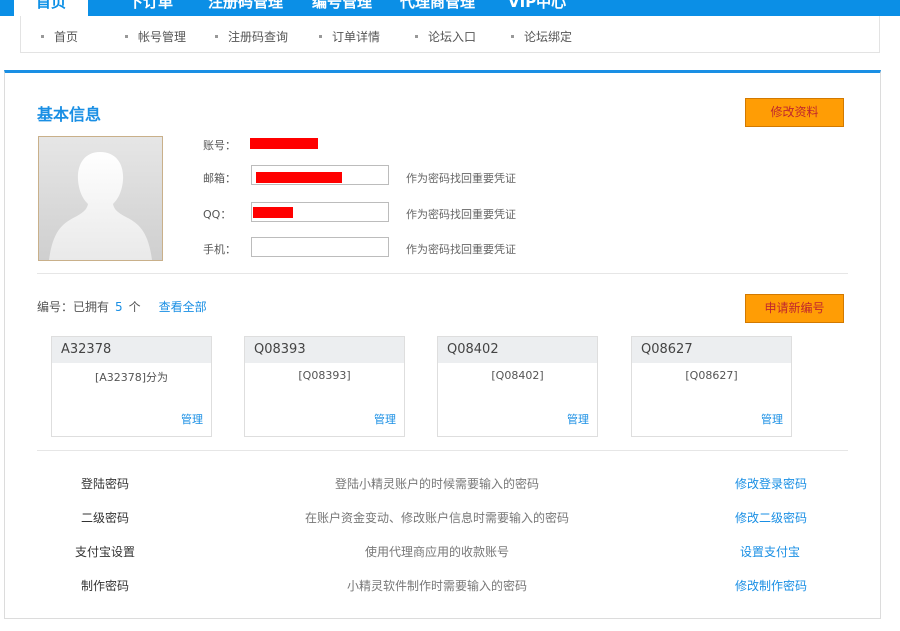 This screenshot has width=900, height=631. What do you see at coordinates (537, 8) in the screenshot?
I see `top-tab-vip-center: VIP中心` at bounding box center [537, 8].